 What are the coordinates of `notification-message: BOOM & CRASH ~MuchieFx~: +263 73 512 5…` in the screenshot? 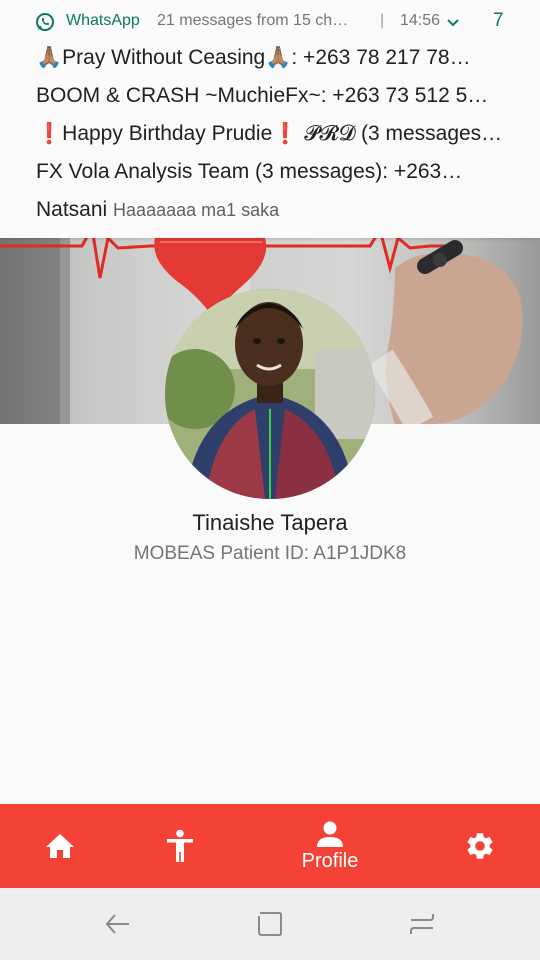 It's located at (262, 95).